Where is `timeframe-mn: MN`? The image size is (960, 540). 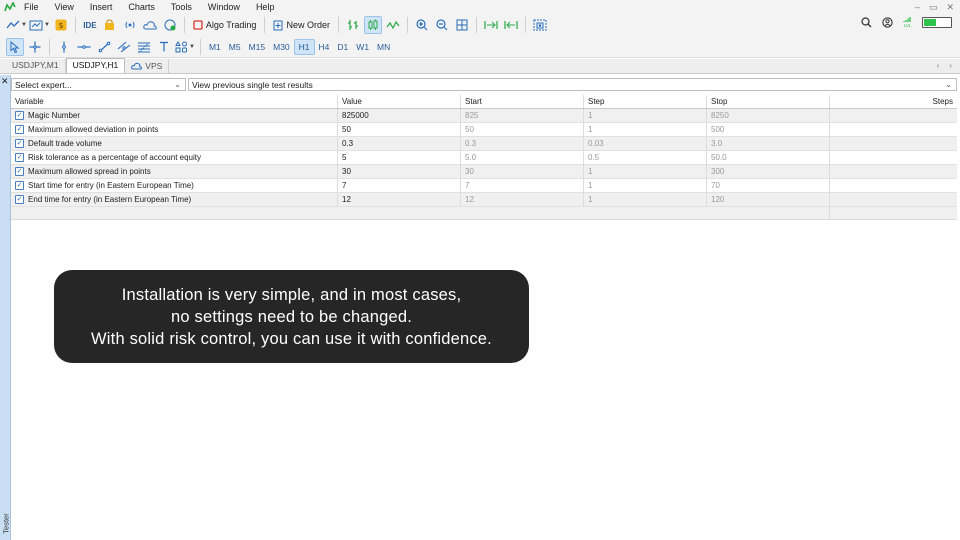
timeframe-mn: MN is located at coordinates (383, 47).